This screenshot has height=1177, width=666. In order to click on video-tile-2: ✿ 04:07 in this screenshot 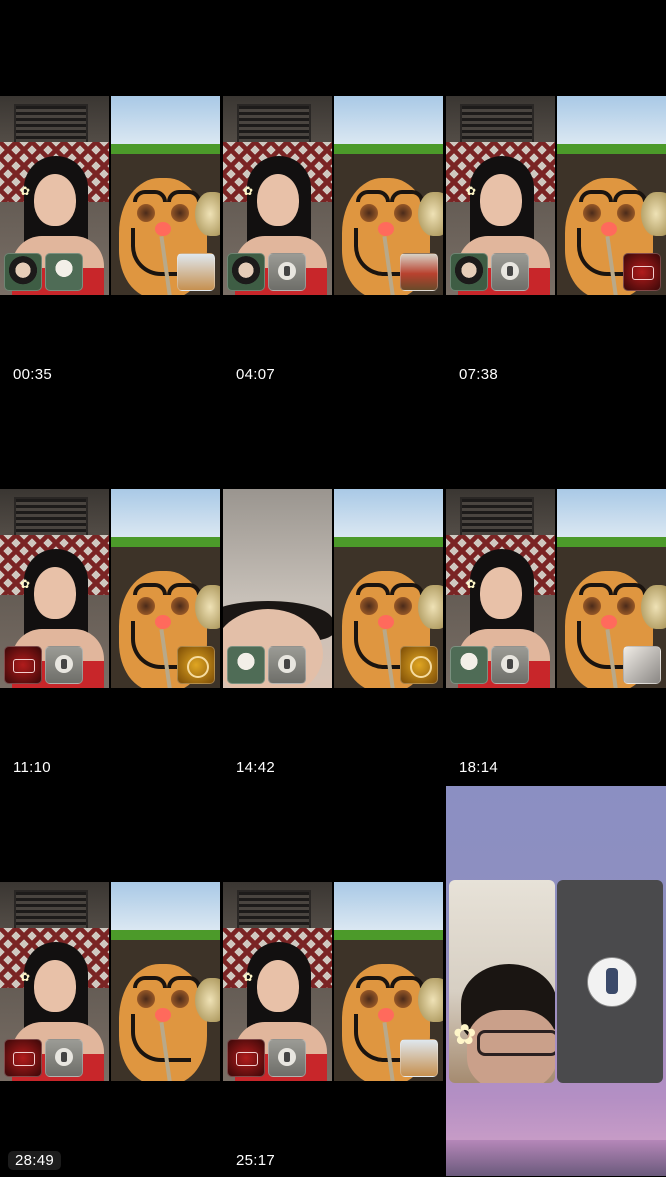, I will do `click(333, 195)`.